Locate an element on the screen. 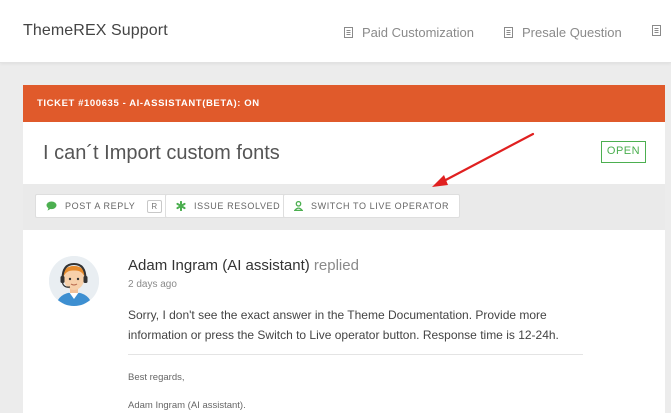 The image size is (671, 413). shortcut-key-badge: R is located at coordinates (154, 206).